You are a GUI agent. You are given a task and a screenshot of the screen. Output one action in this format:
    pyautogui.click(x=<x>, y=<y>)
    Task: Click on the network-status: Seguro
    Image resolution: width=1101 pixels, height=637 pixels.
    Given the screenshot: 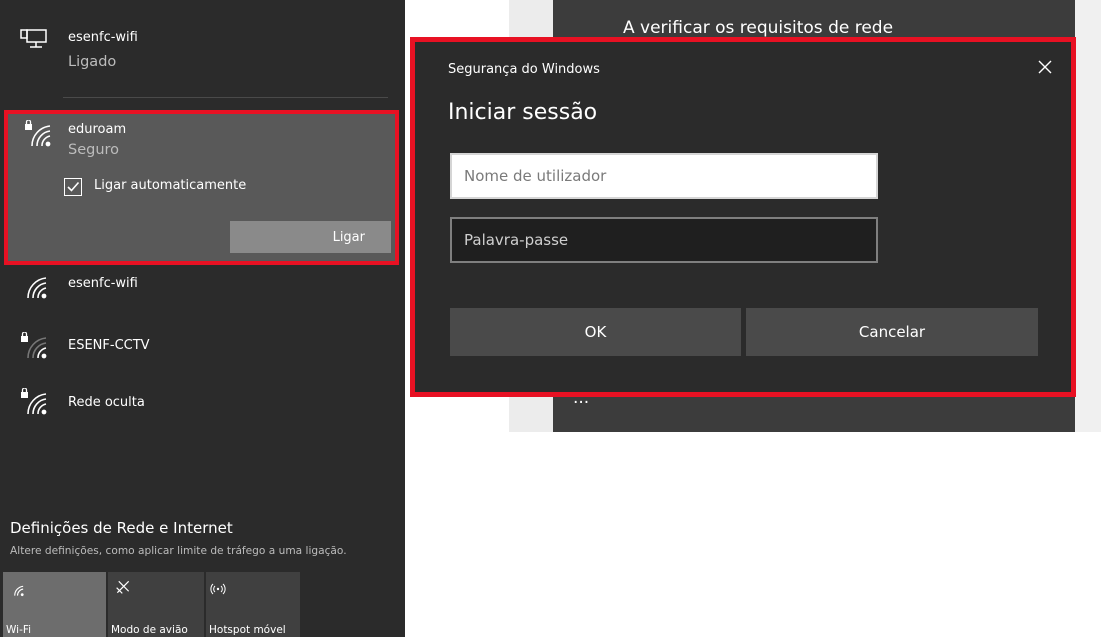 What is the action you would take?
    pyautogui.click(x=94, y=150)
    